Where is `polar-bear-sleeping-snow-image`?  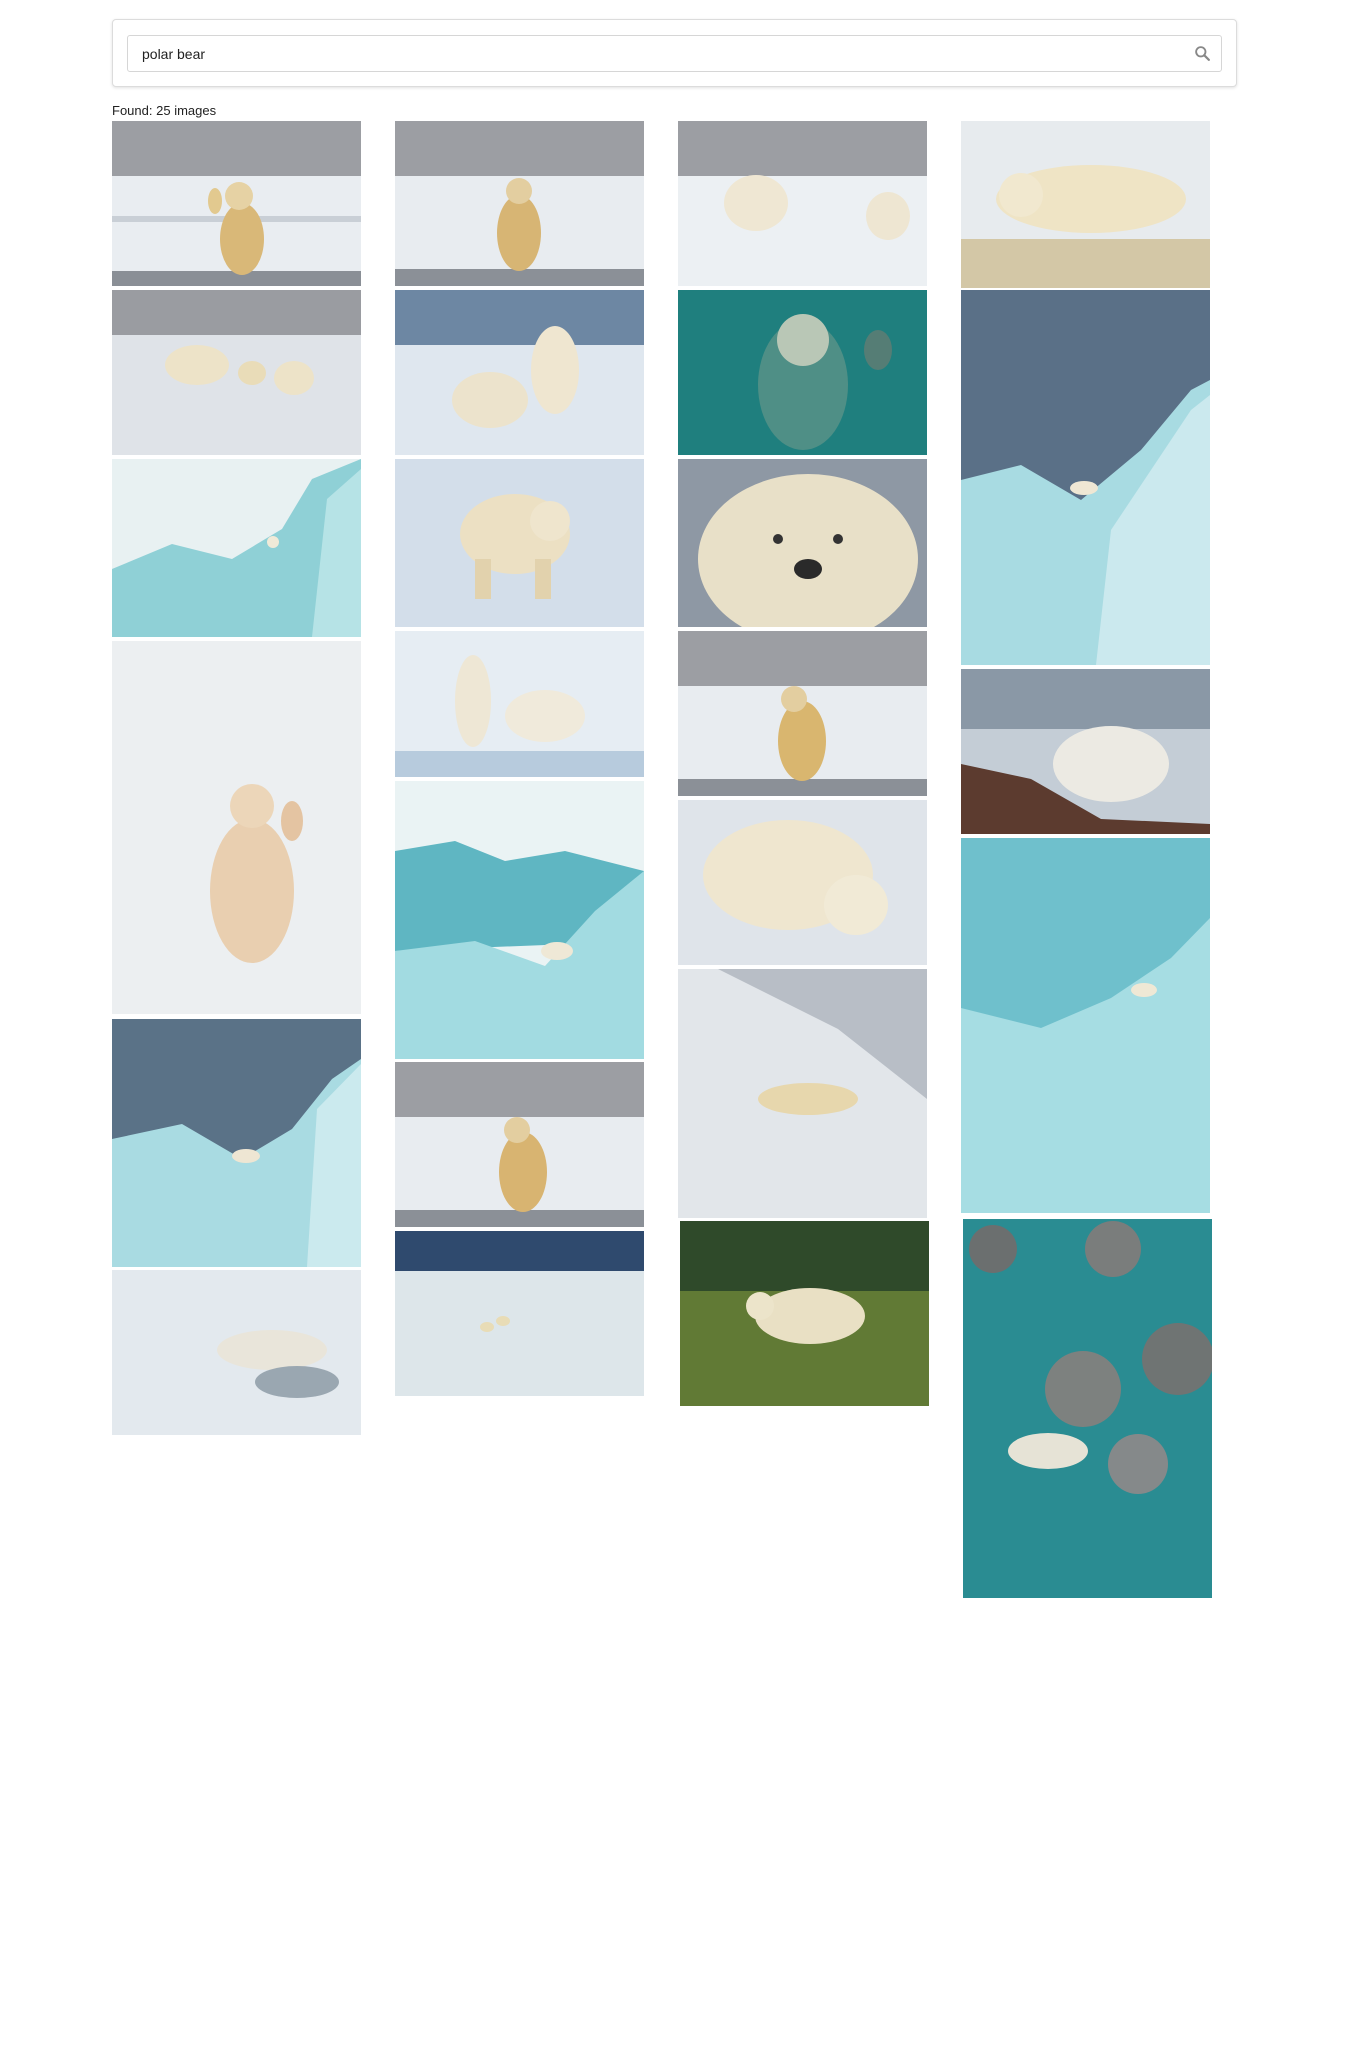
polar-bear-sleeping-snow-image is located at coordinates (802, 1093).